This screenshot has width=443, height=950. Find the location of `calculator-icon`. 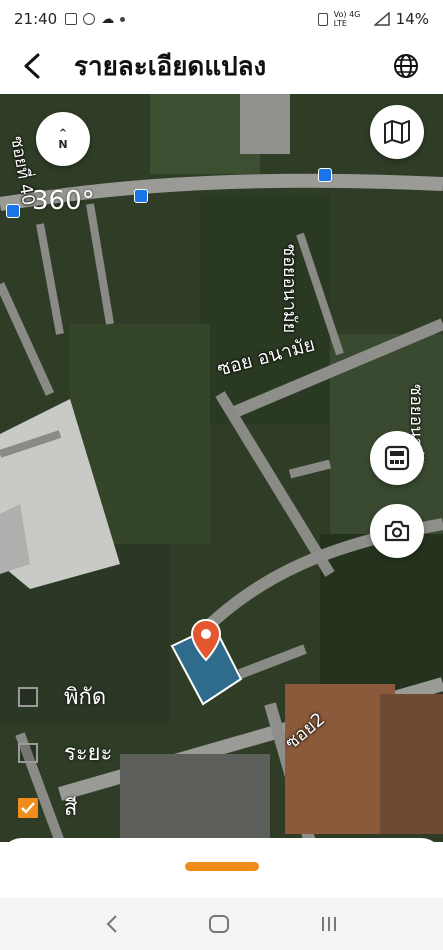

calculator-icon is located at coordinates (397, 458).